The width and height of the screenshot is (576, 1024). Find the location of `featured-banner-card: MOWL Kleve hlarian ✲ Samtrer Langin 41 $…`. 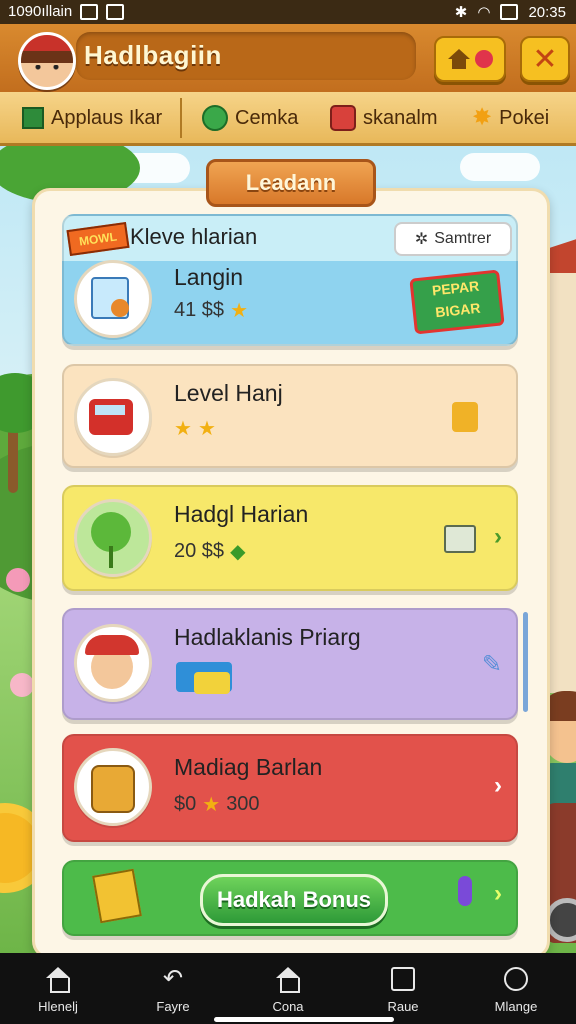

featured-banner-card: MOWL Kleve hlarian ✲ Samtrer Langin 41 $… is located at coordinates (290, 280).